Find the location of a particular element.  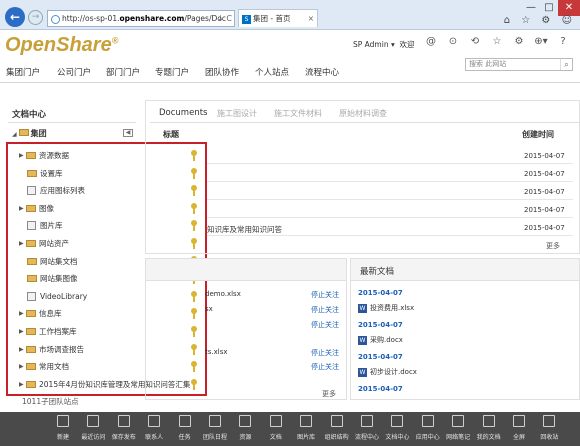

toolbar-button: 图片库 is located at coordinates (305, 429).